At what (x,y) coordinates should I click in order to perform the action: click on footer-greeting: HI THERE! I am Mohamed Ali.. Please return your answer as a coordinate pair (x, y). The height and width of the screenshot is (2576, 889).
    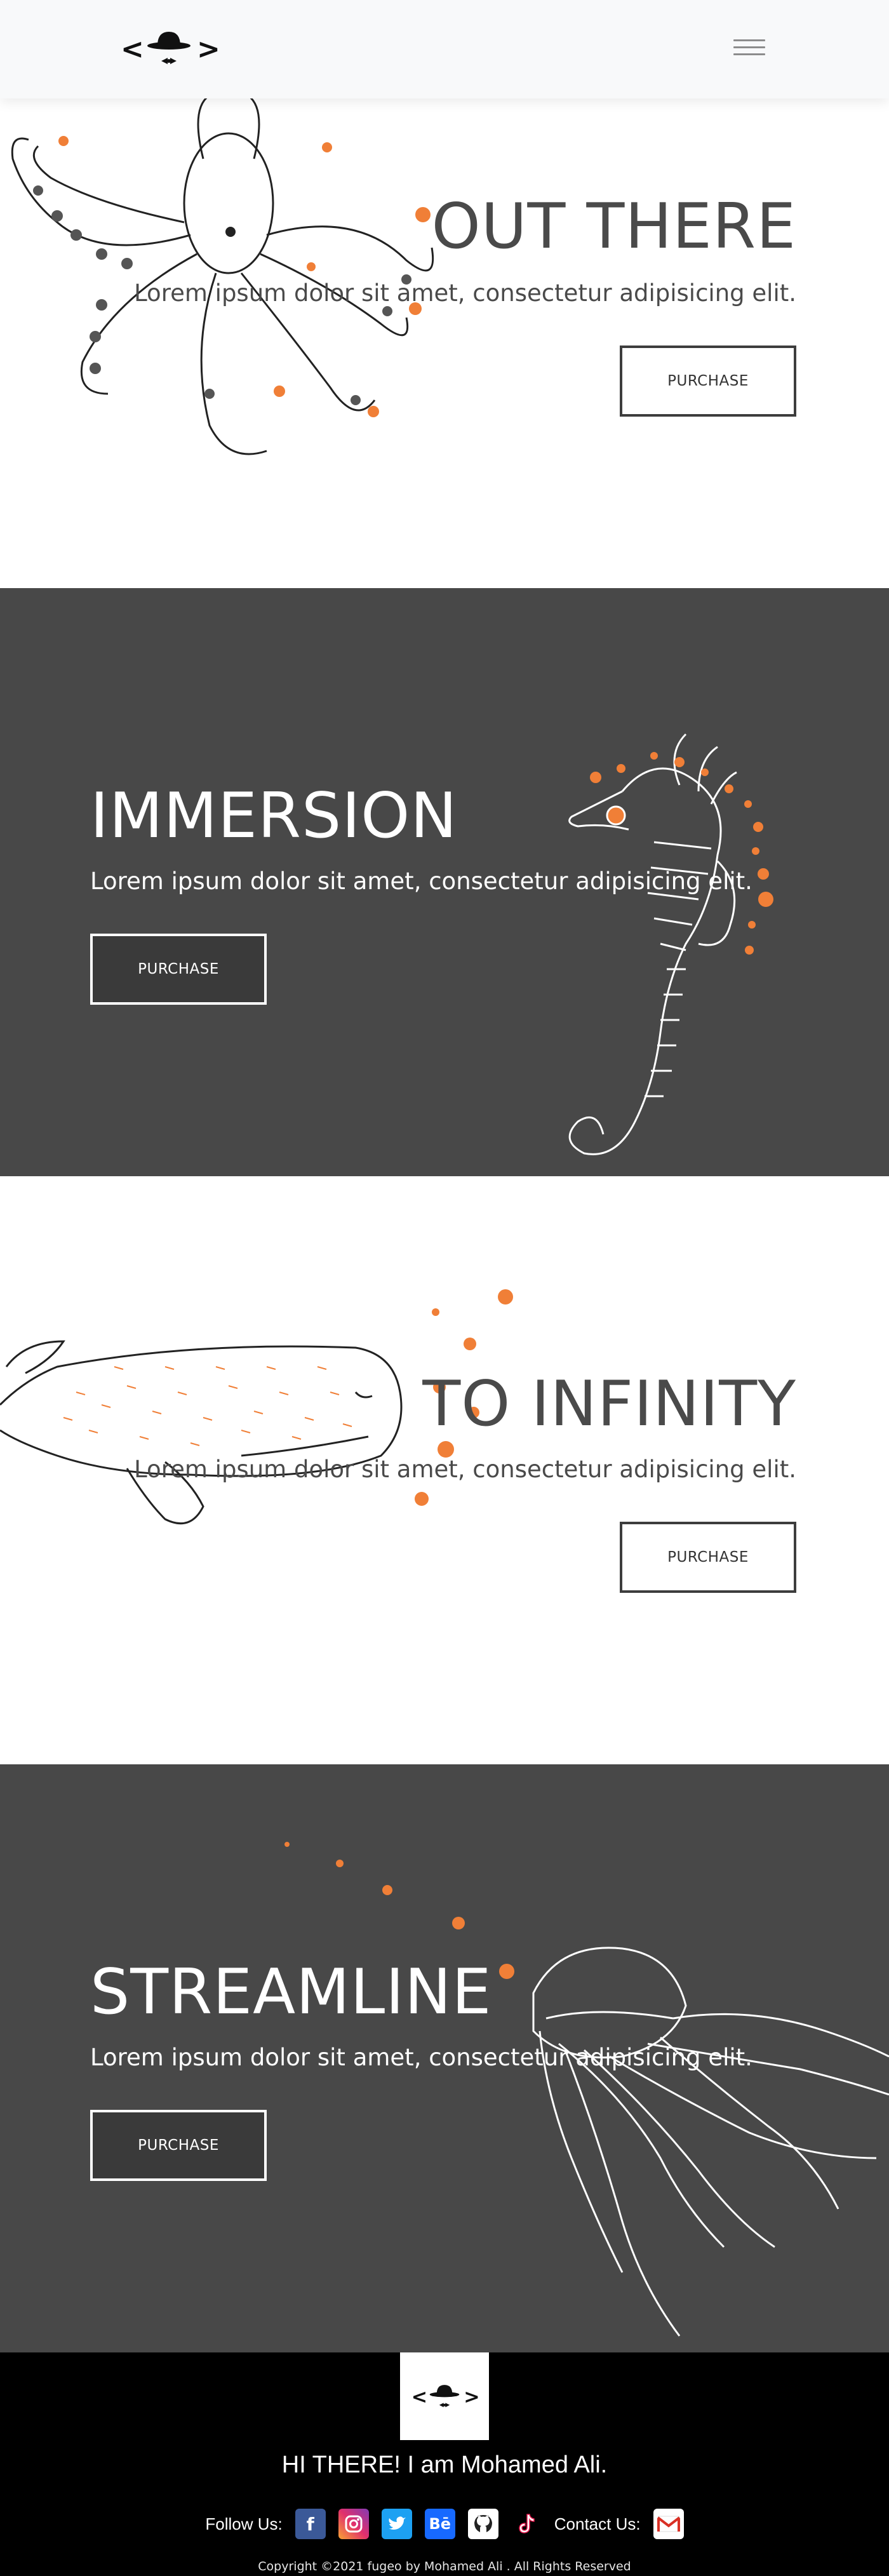
    Looking at the image, I should click on (444, 2465).